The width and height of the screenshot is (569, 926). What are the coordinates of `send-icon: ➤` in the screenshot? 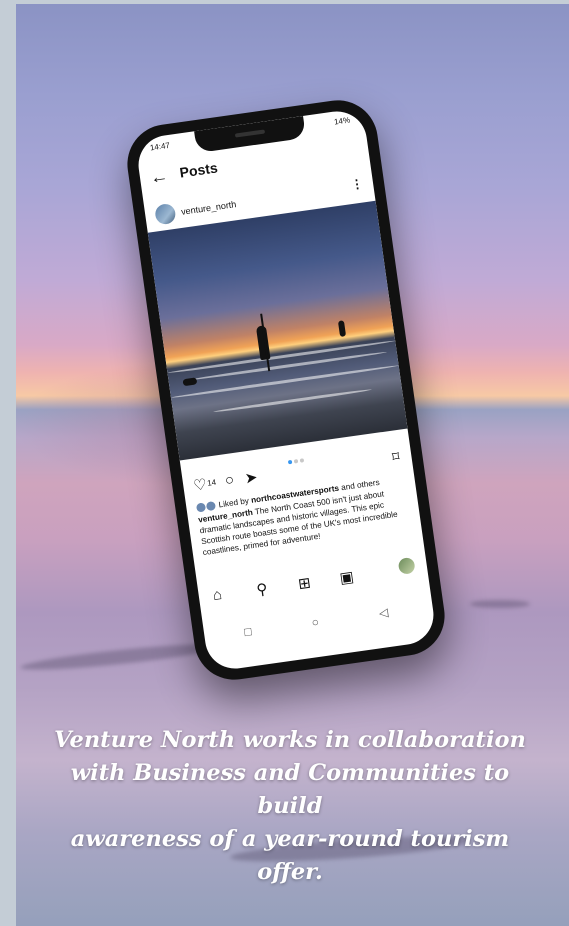 It's located at (251, 478).